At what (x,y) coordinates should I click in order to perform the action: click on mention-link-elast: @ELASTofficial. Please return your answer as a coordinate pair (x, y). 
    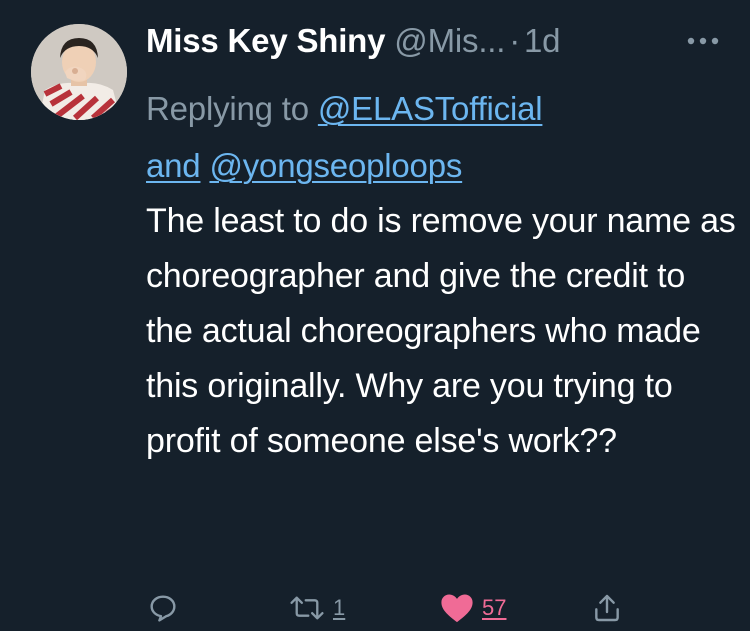
    Looking at the image, I should click on (430, 108).